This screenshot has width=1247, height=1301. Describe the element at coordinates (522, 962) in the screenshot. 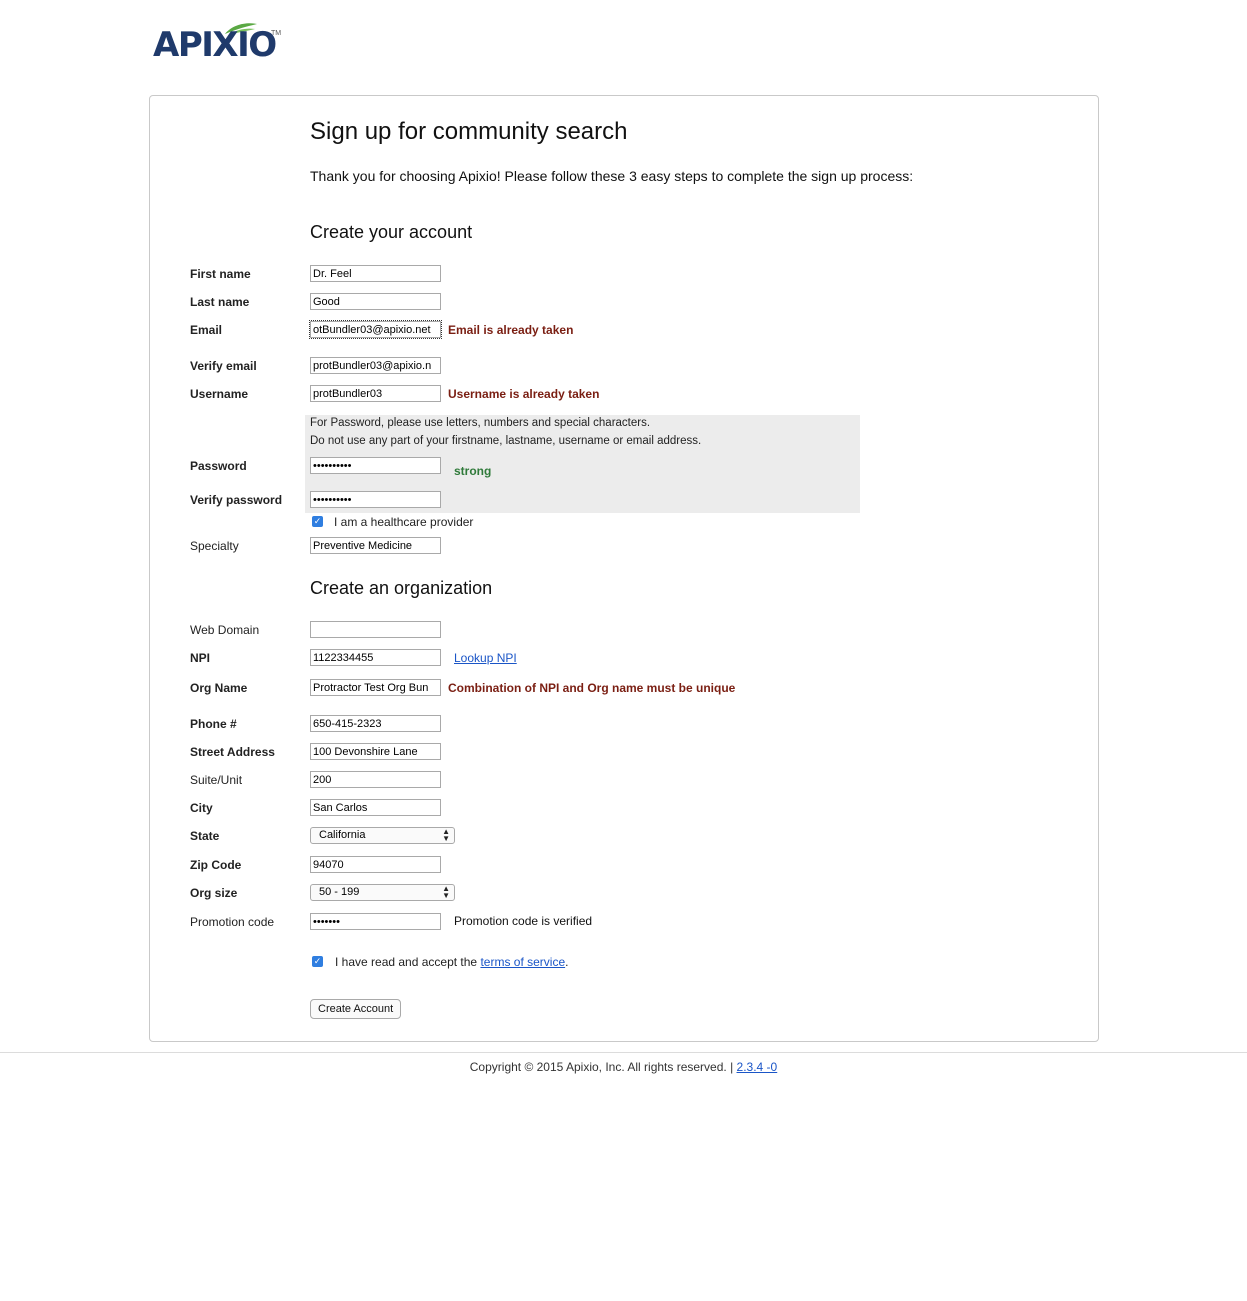

I see `terms-of-service-link: terms of service` at that location.